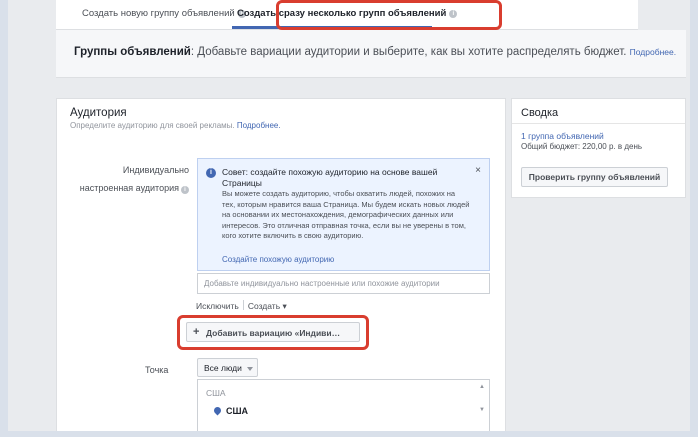 The image size is (698, 437). Describe the element at coordinates (284, 306) in the screenshot. I see `caret-down-icon: ▾` at that location.